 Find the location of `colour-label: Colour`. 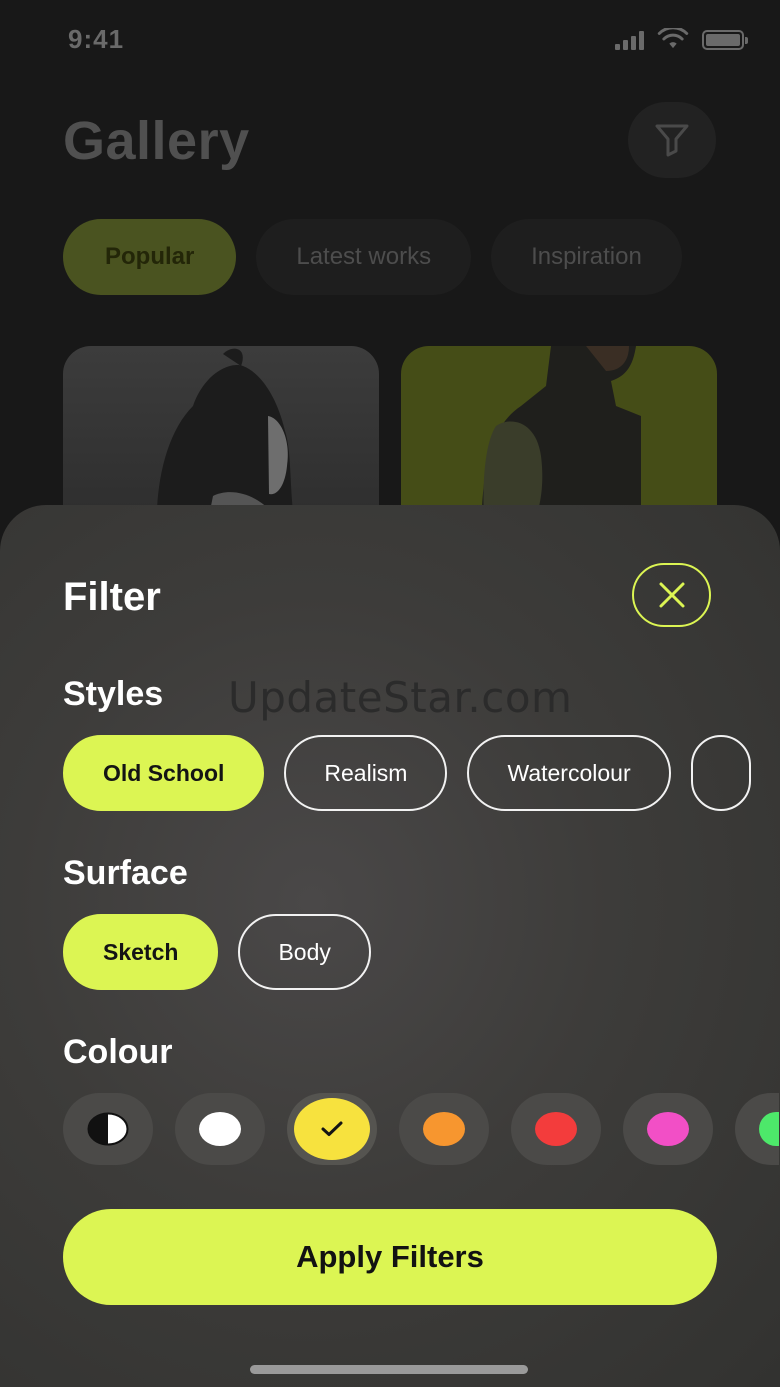

colour-label: Colour is located at coordinates (118, 1052).